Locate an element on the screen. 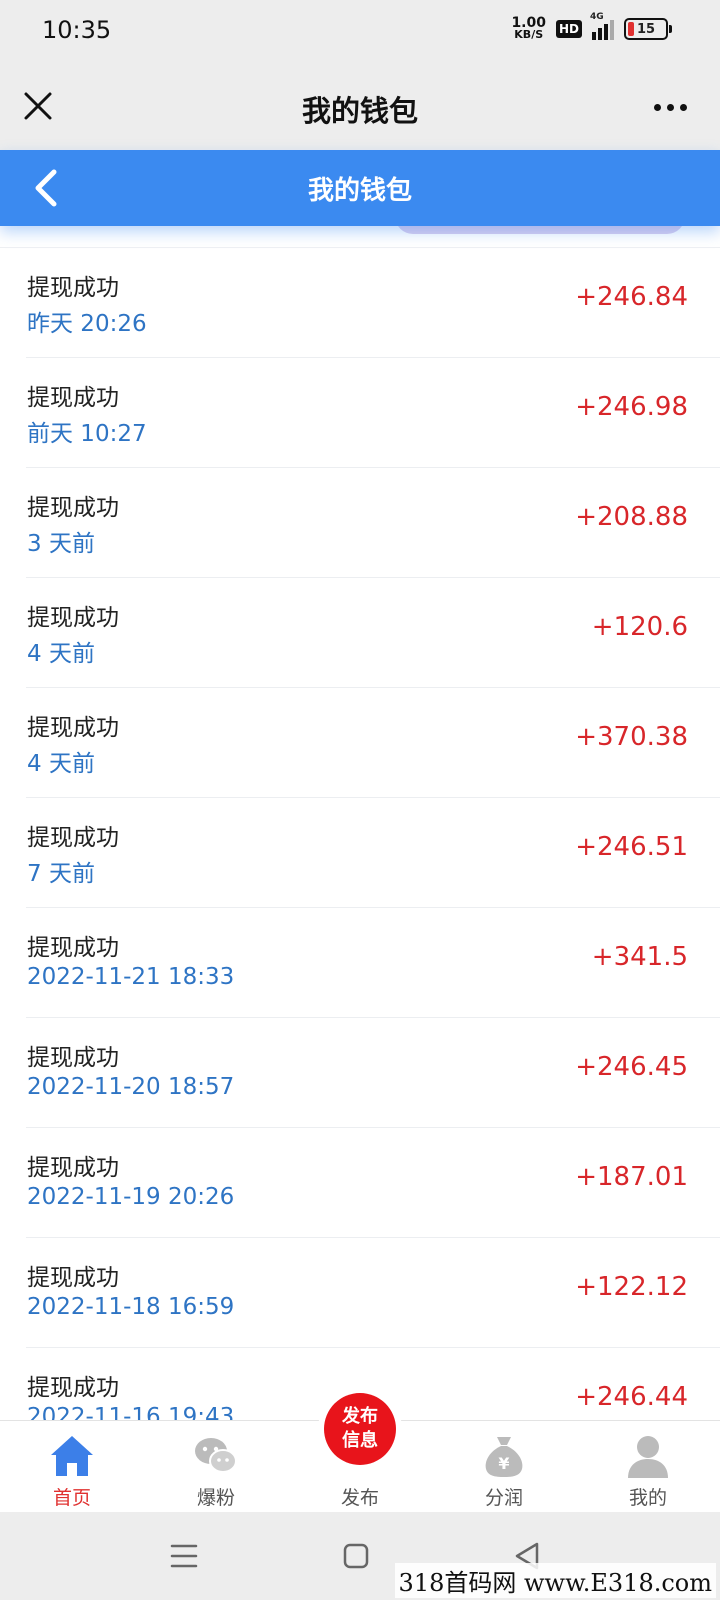 The image size is (720, 1600). transaction-row: 提现成功前天 10:27 +246.98 is located at coordinates (373, 413).